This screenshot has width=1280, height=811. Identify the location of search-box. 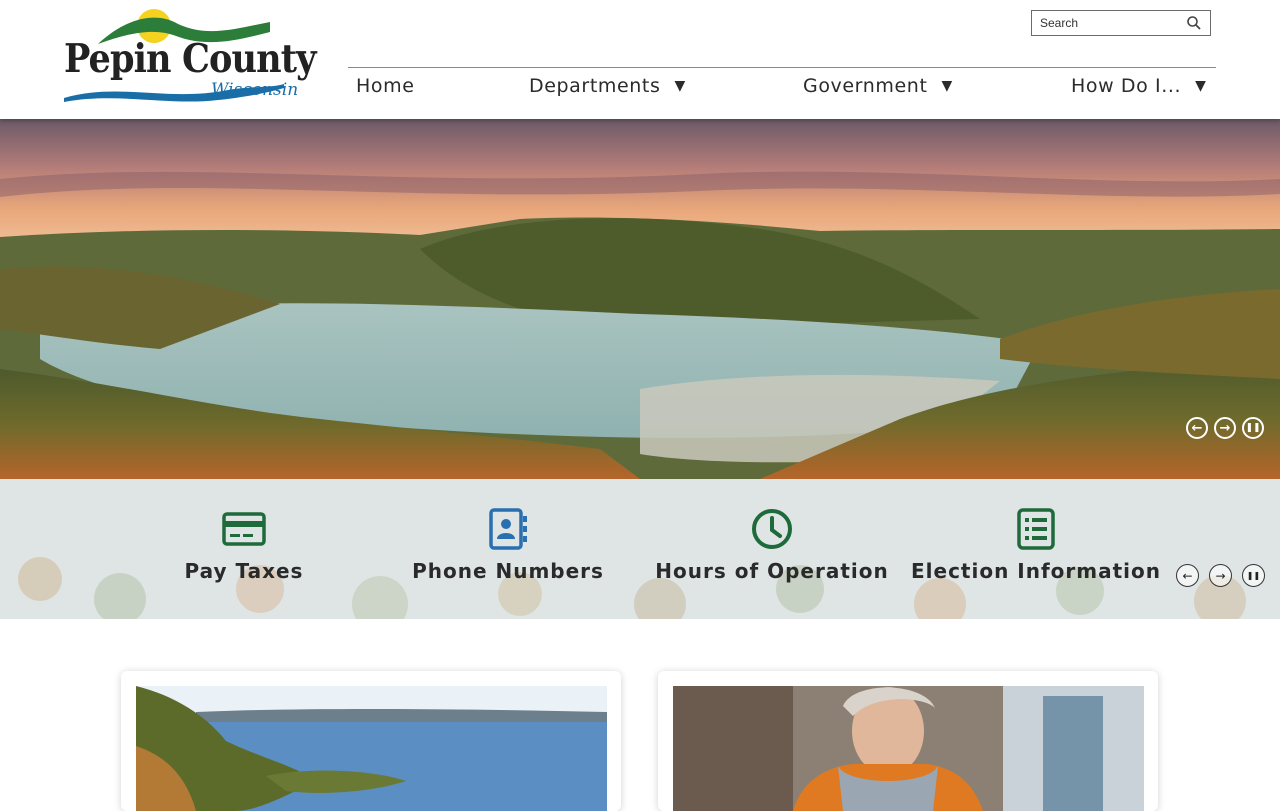
(1121, 23).